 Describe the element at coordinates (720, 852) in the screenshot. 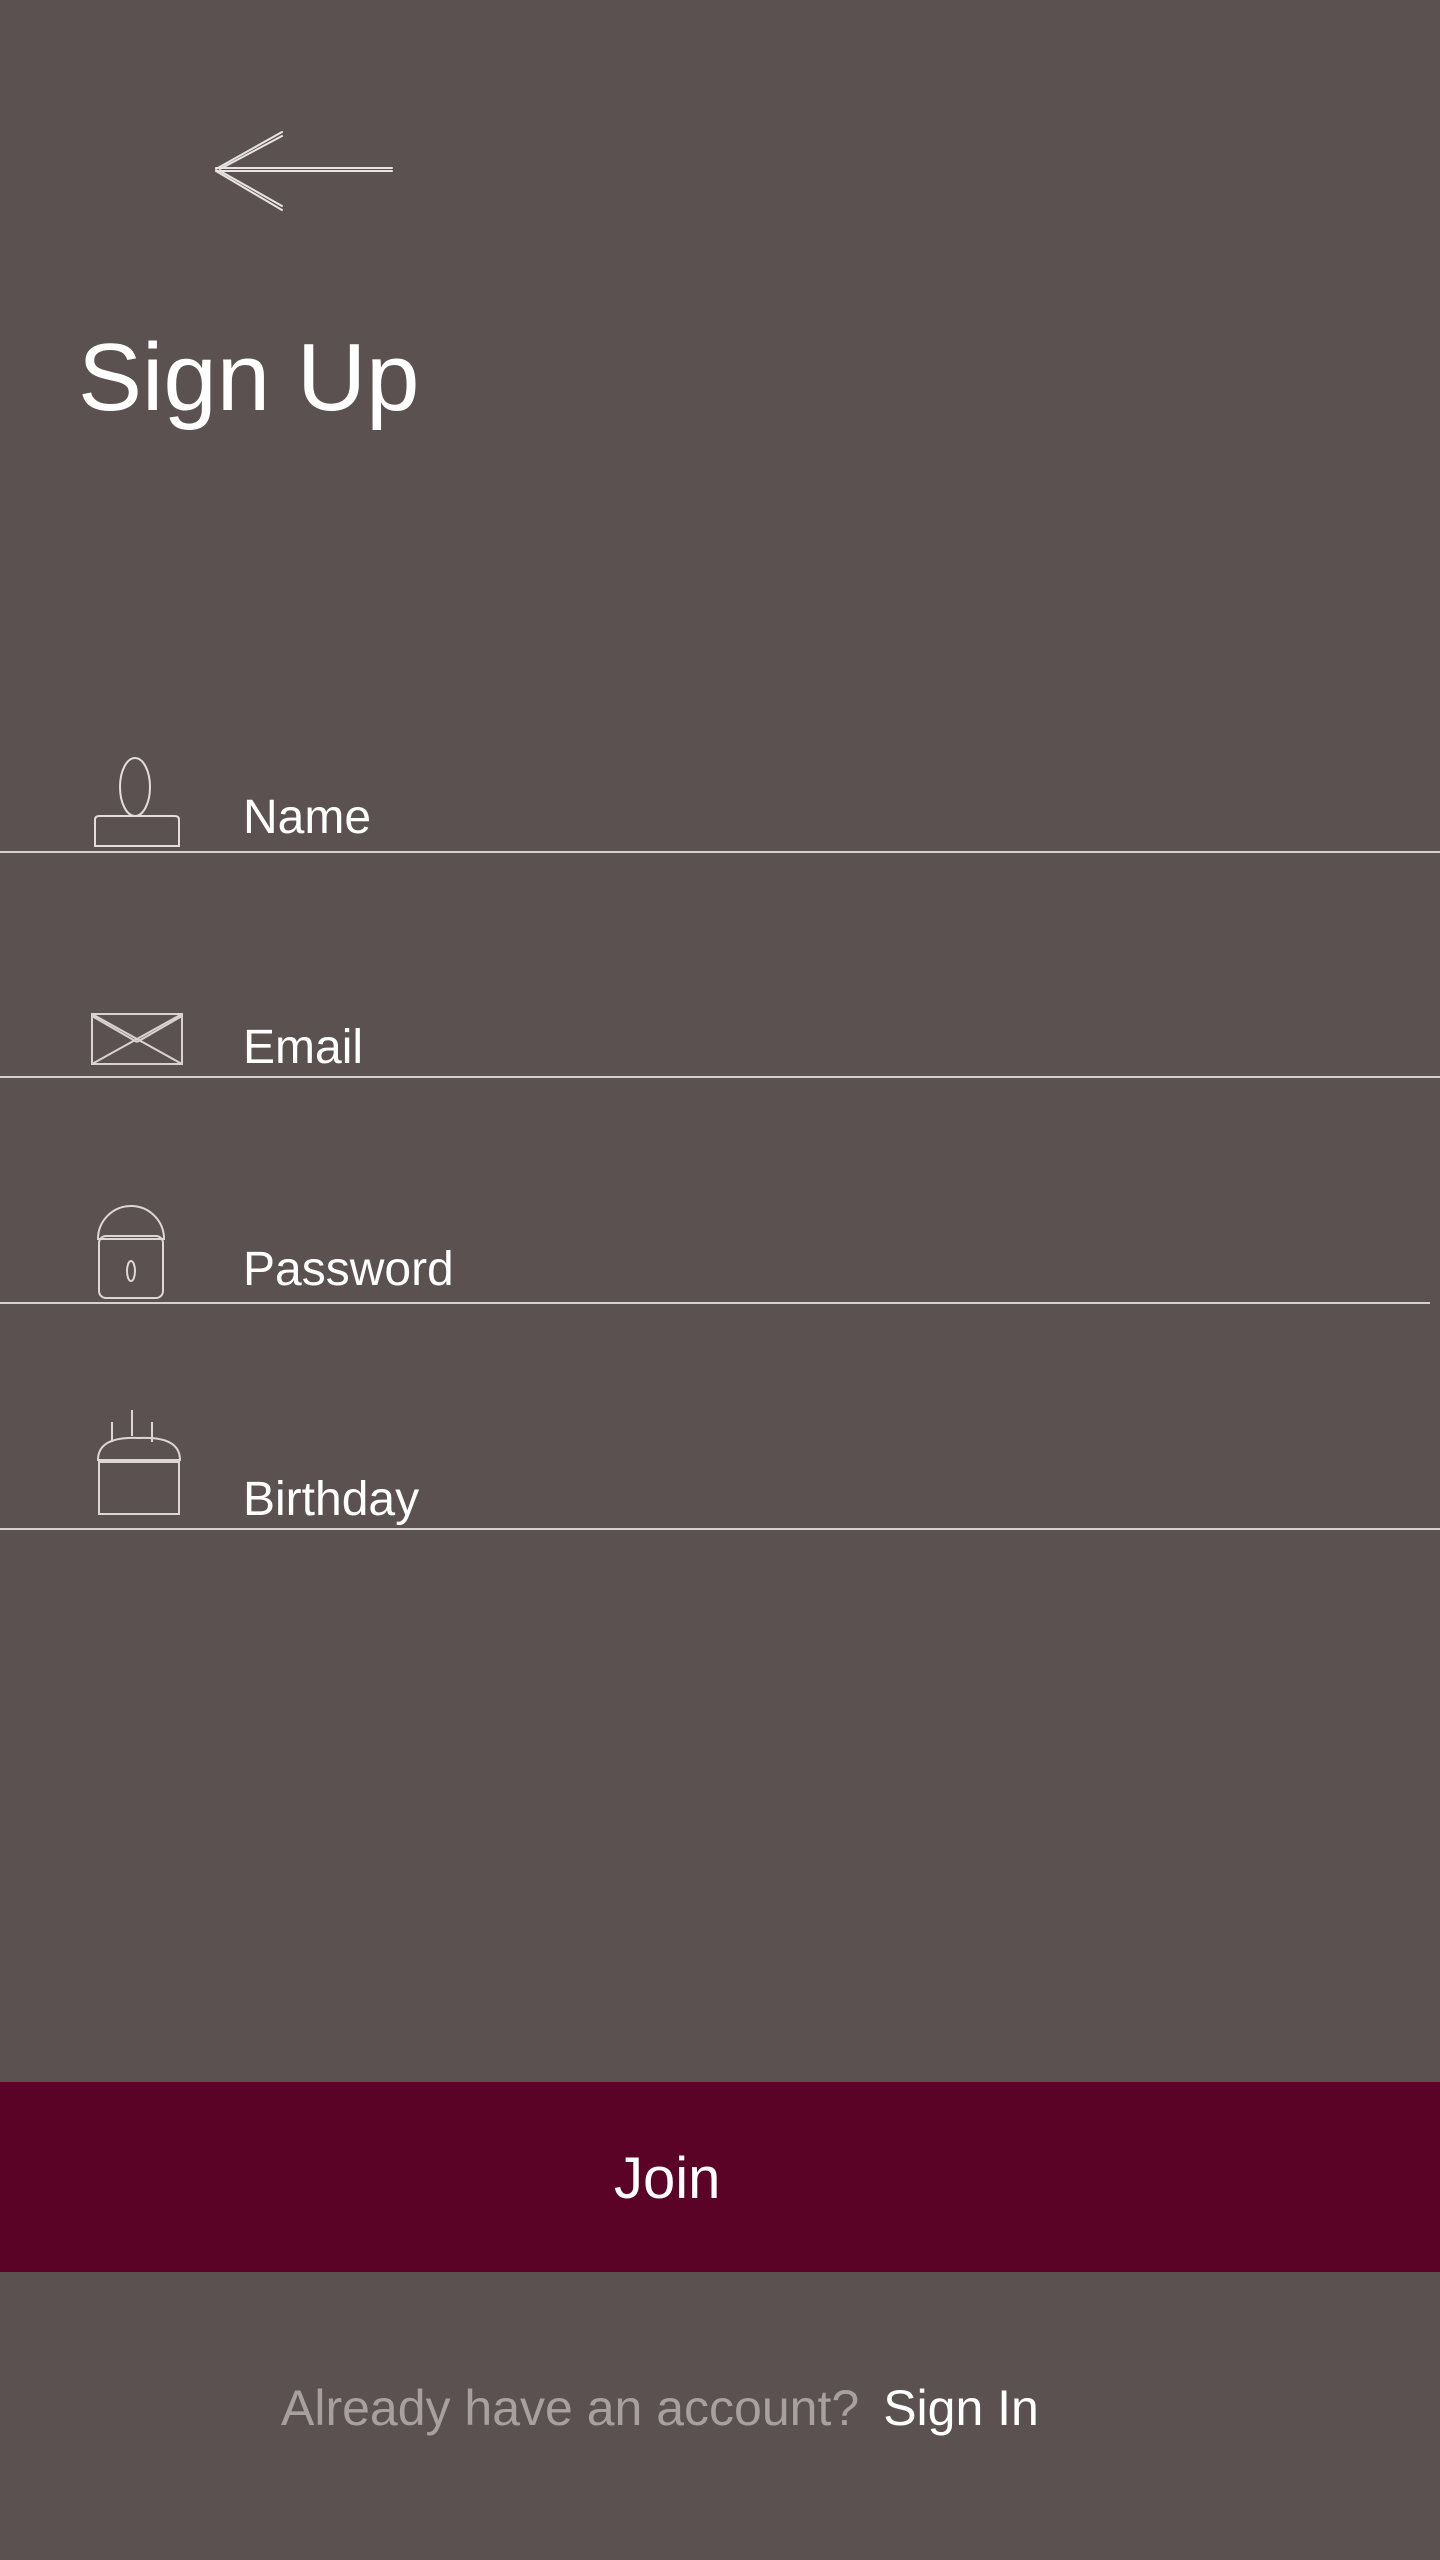

I see `name-field-underline` at that location.